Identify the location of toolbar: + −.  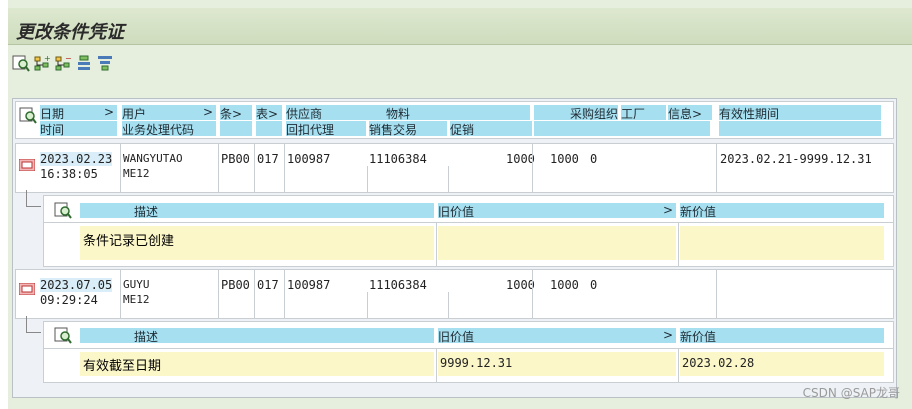
(63, 65).